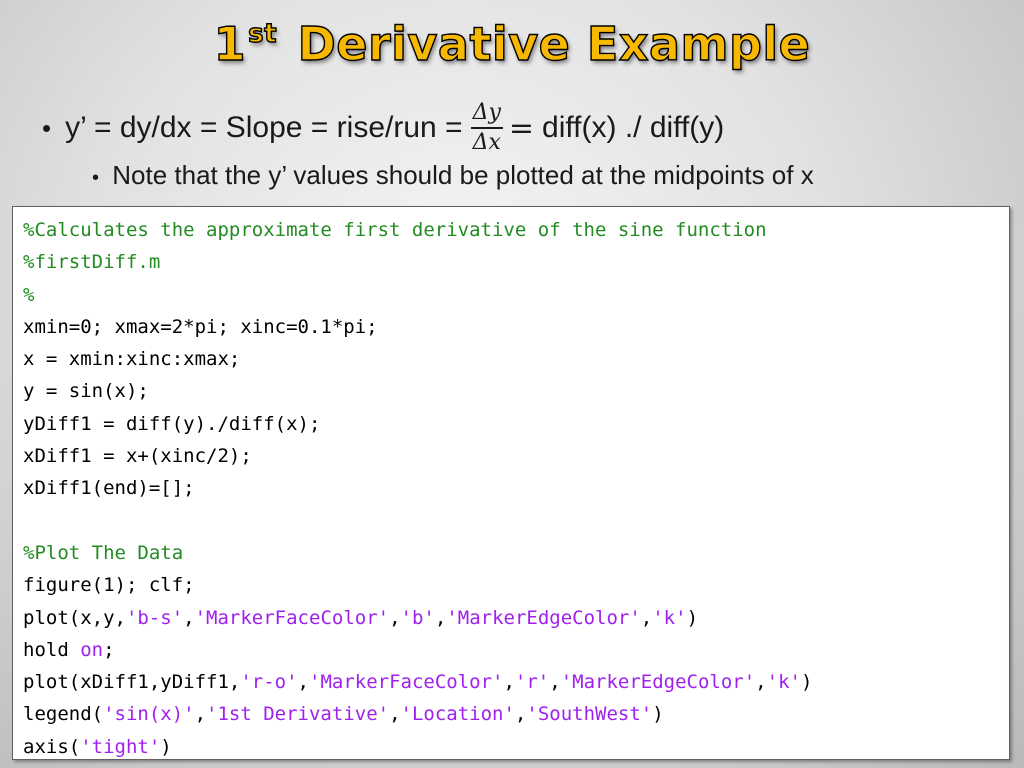  Describe the element at coordinates (417, 617) in the screenshot. I see `code-string: 'b'` at that location.